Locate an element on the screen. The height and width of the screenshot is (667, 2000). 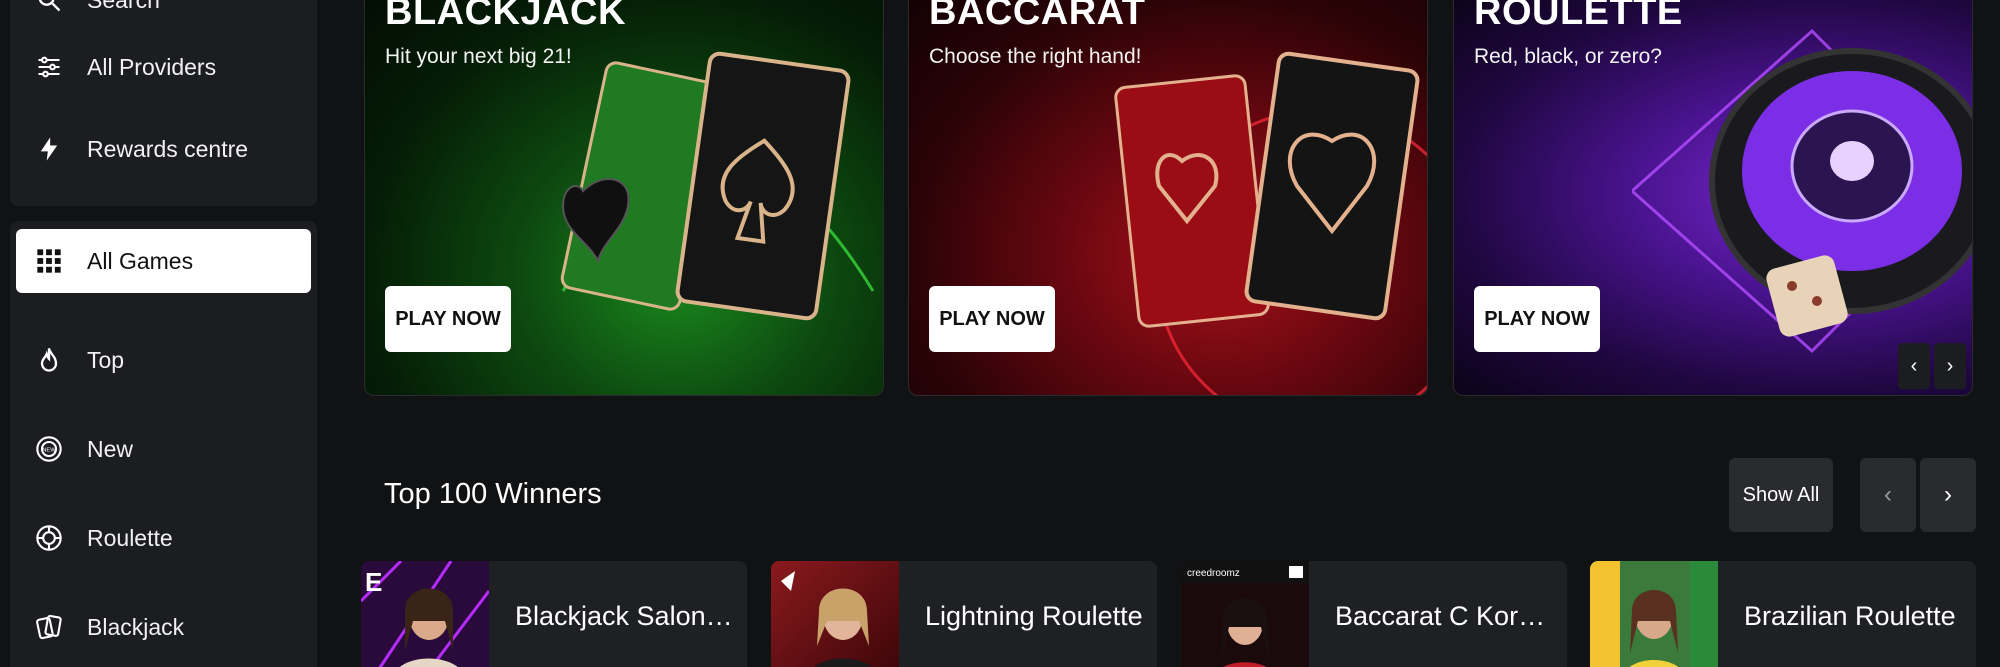
grid-icon is located at coordinates (49, 261).